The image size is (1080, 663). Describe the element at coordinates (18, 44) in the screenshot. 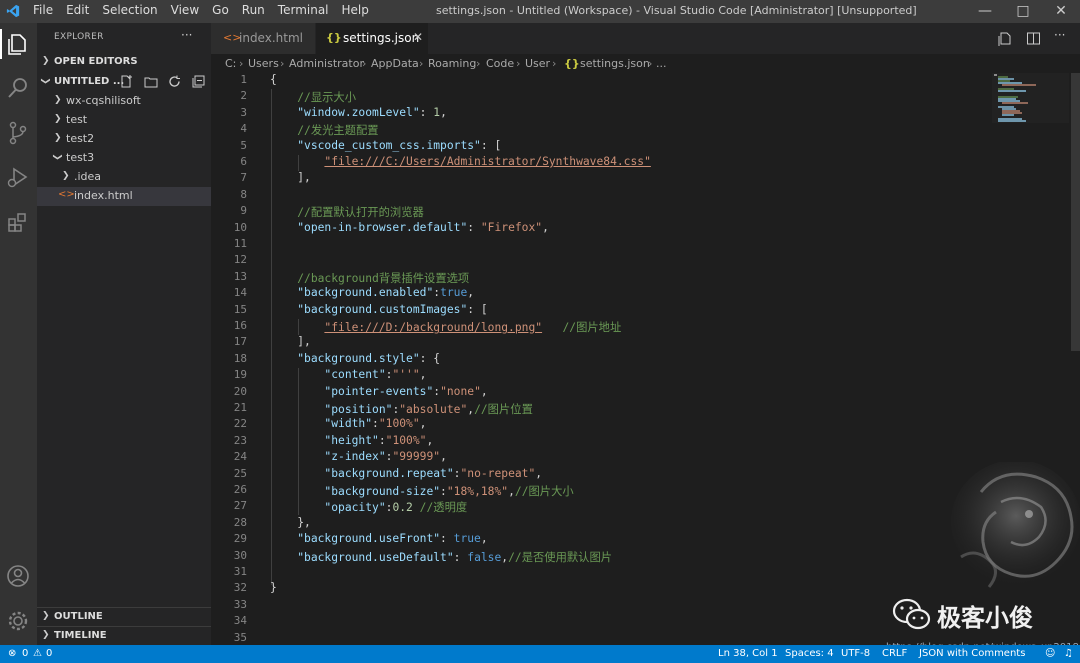

I see `explorer-icon` at that location.